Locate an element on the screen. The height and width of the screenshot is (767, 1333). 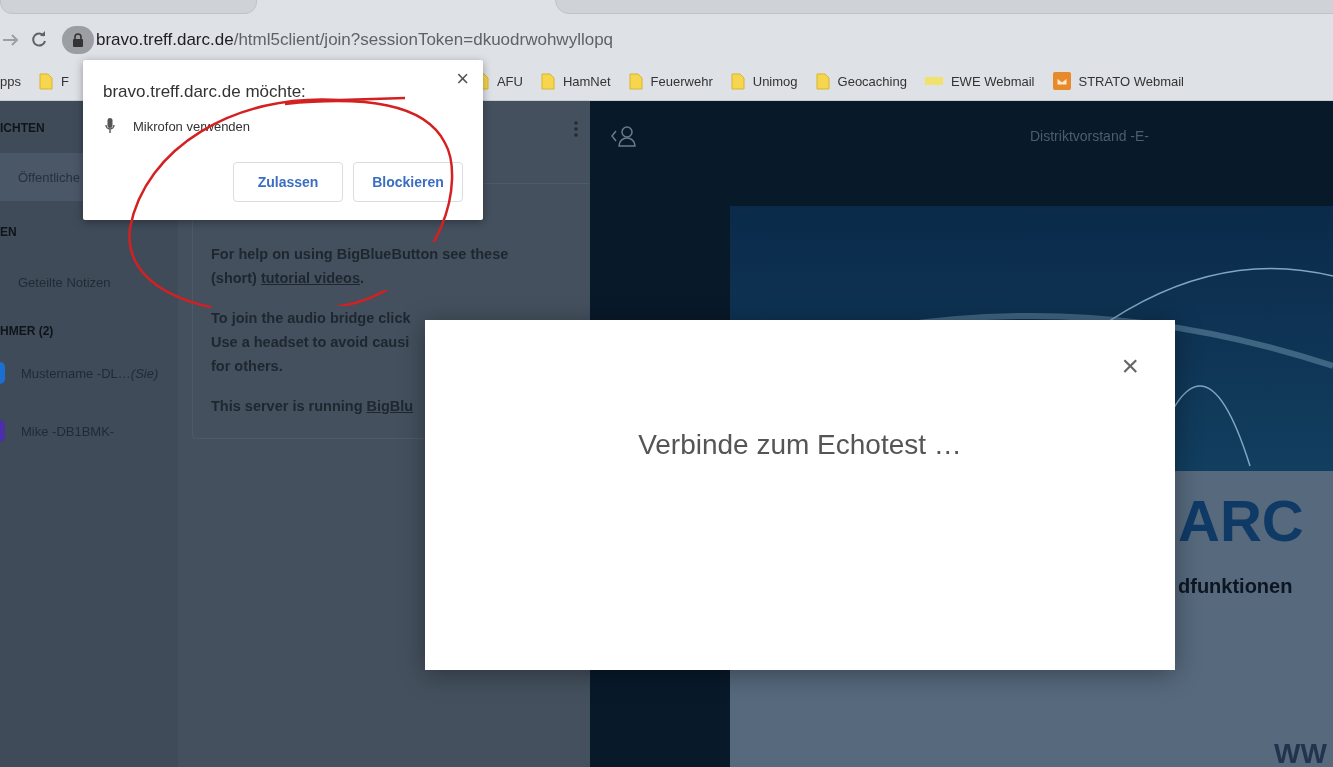
slide-heading: ARC is located at coordinates (1241, 521).